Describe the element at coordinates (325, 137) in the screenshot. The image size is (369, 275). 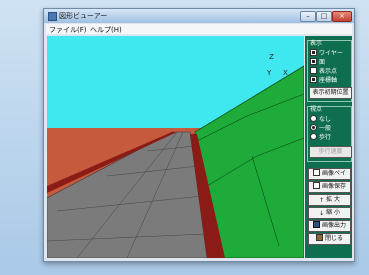
I see `radio-label: 歩行` at that location.